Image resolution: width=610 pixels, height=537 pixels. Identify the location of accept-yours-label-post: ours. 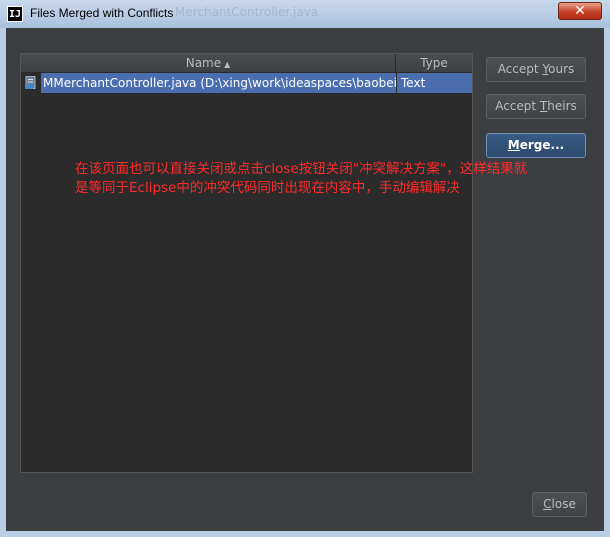
(561, 69).